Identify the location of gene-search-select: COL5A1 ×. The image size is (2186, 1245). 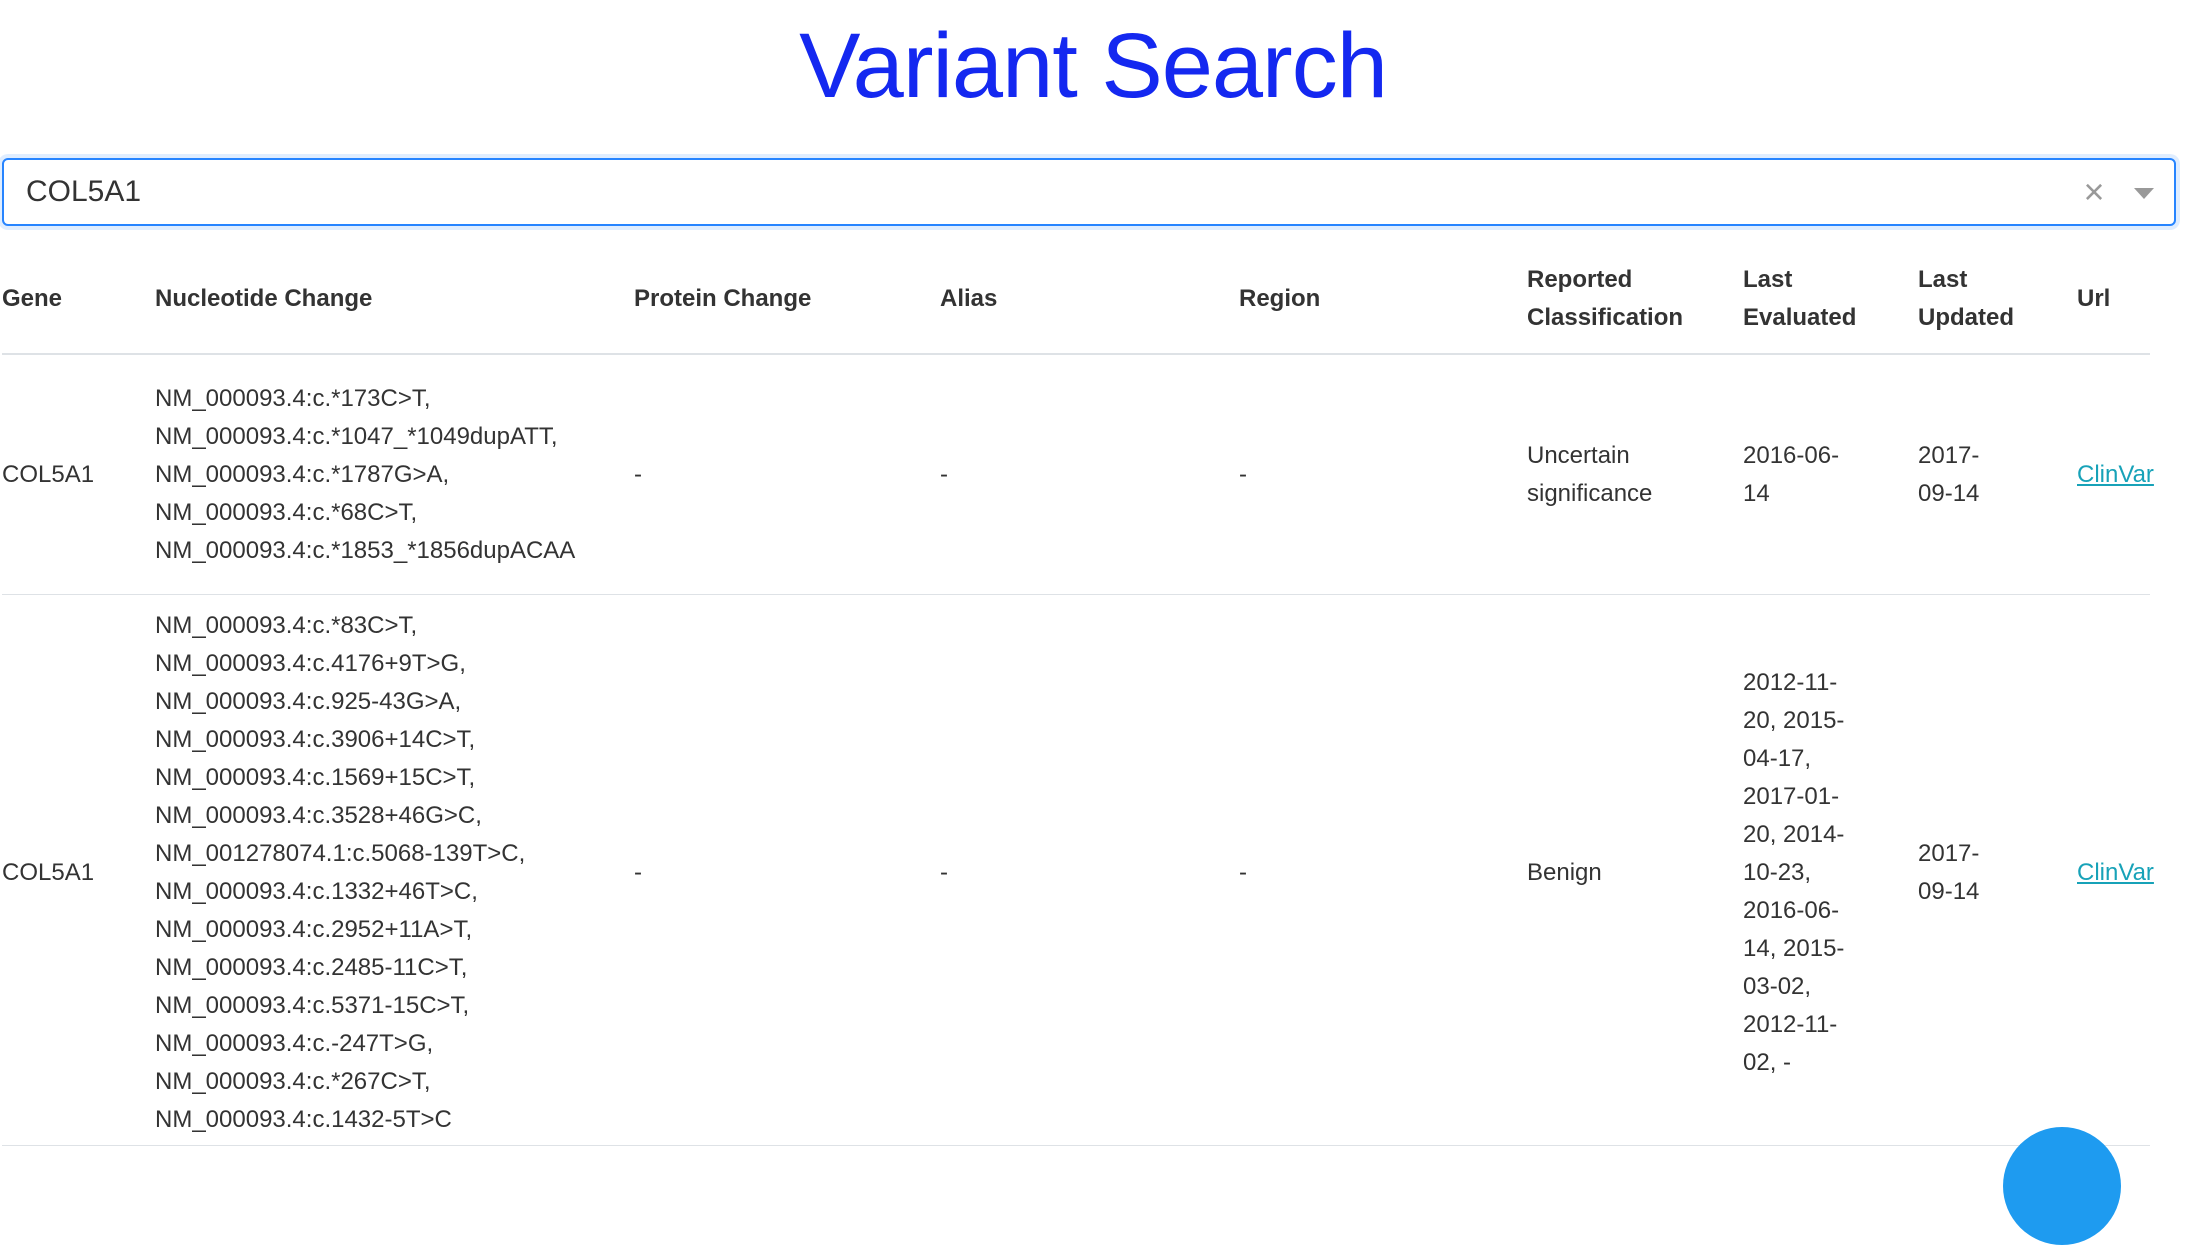
(1089, 192).